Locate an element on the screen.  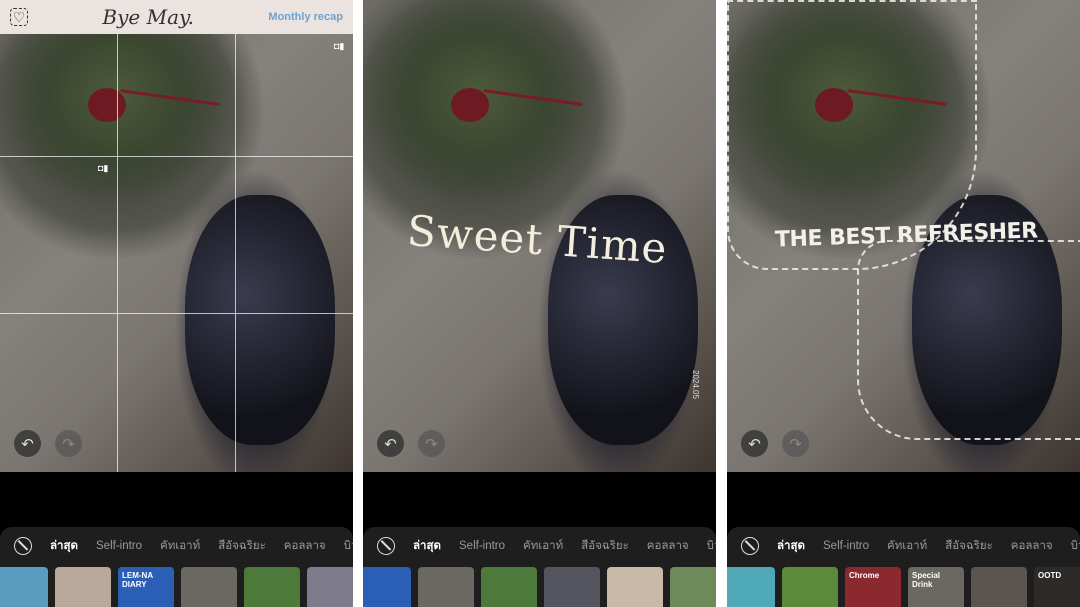
heart-frame-icon: ♡ is located at coordinates (19, 17).